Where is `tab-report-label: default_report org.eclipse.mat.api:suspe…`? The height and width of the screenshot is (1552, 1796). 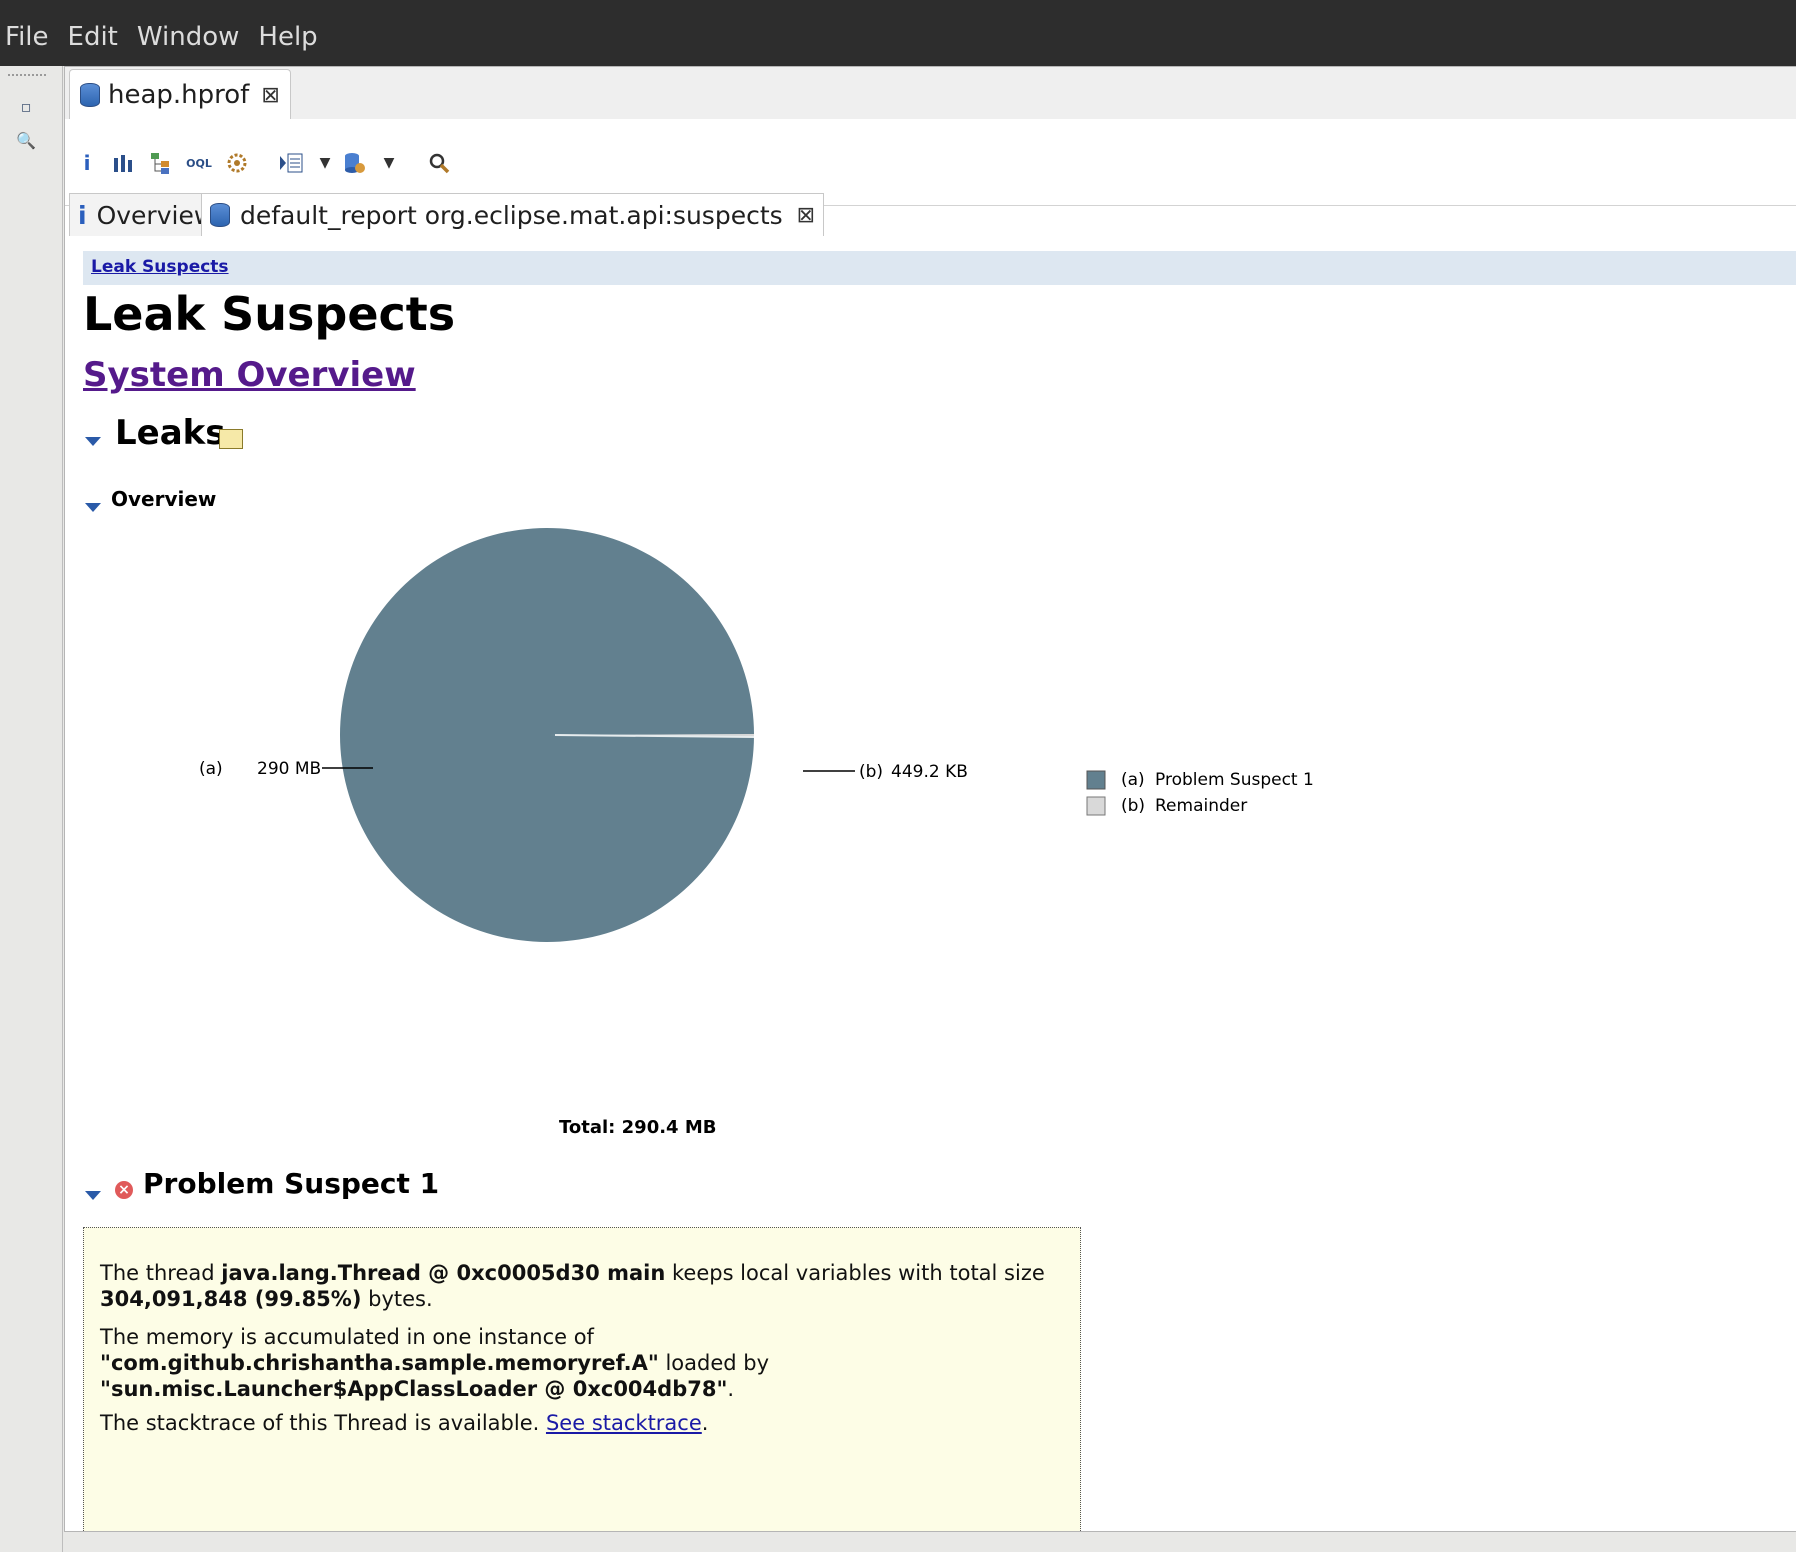
tab-report-label: default_report org.eclipse.mat.api:suspe… is located at coordinates (511, 215).